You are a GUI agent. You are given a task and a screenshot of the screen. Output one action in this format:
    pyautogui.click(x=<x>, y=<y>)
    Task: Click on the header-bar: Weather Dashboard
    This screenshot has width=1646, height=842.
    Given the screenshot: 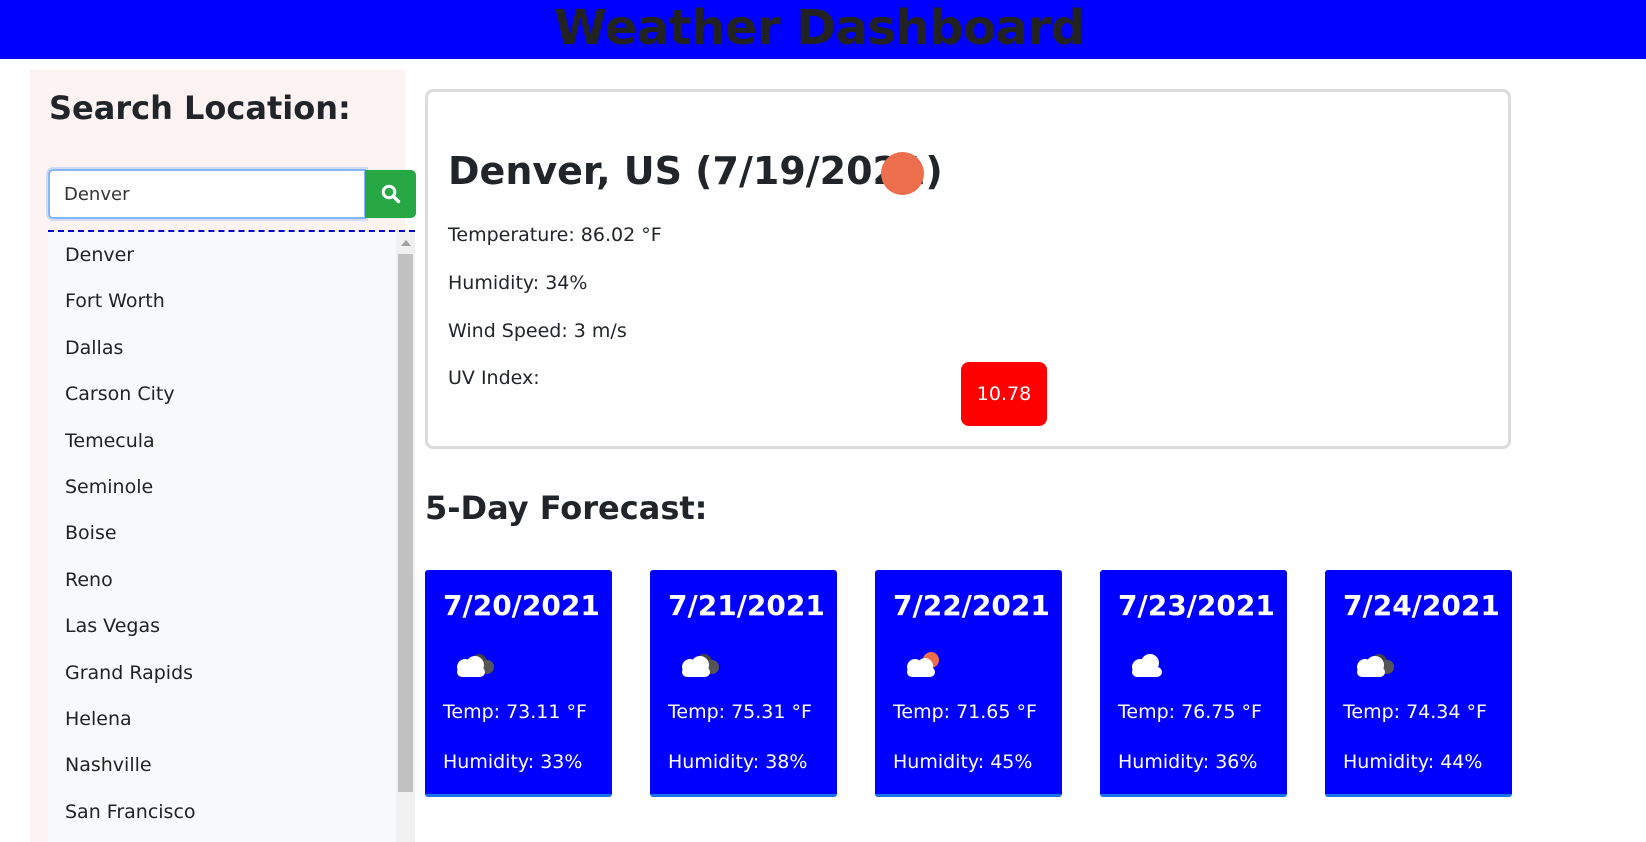 What is the action you would take?
    pyautogui.click(x=823, y=29)
    